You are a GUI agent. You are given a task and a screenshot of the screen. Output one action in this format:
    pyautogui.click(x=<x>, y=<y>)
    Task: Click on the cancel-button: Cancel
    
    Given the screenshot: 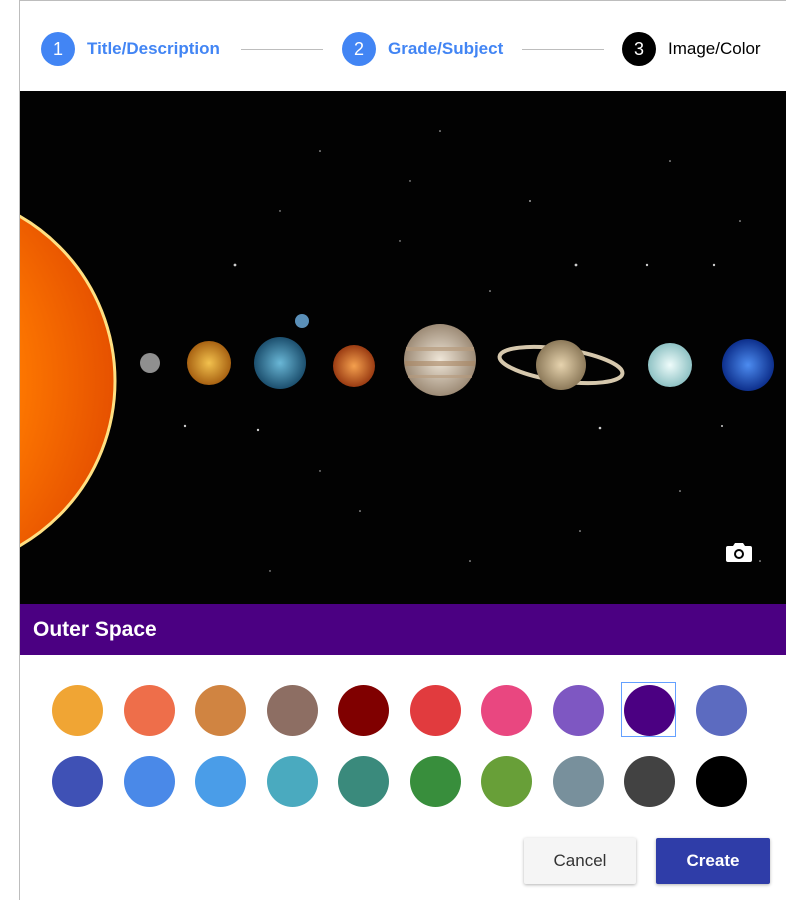 What is the action you would take?
    pyautogui.click(x=580, y=861)
    